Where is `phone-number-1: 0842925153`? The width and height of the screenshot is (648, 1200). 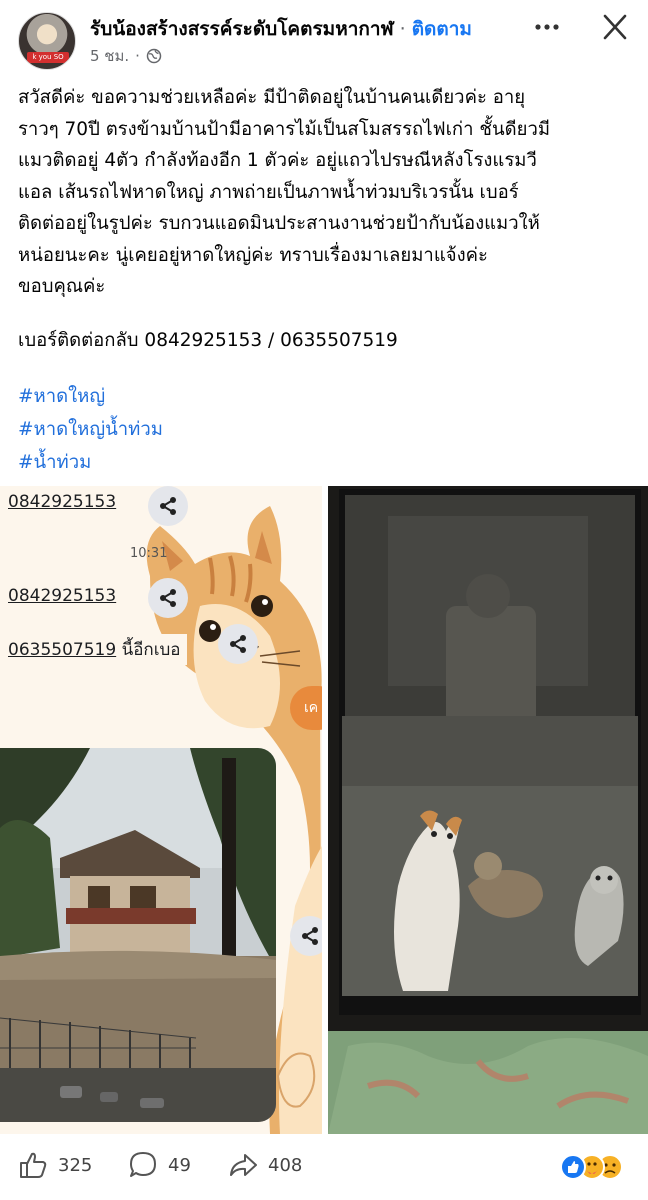 phone-number-1: 0842925153 is located at coordinates (62, 502).